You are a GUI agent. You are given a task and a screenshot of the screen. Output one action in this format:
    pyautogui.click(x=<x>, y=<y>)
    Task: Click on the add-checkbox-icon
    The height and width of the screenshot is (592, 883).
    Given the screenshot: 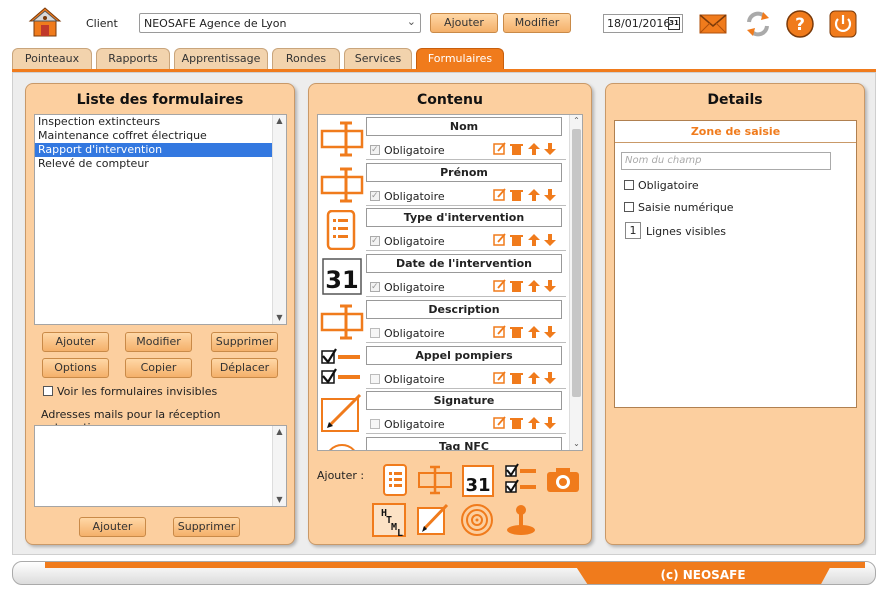 What is the action you would take?
    pyautogui.click(x=521, y=480)
    